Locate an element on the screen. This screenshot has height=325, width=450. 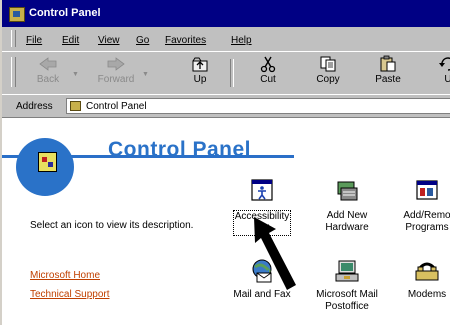
tools-folder-icon is located at coordinates (47, 162).